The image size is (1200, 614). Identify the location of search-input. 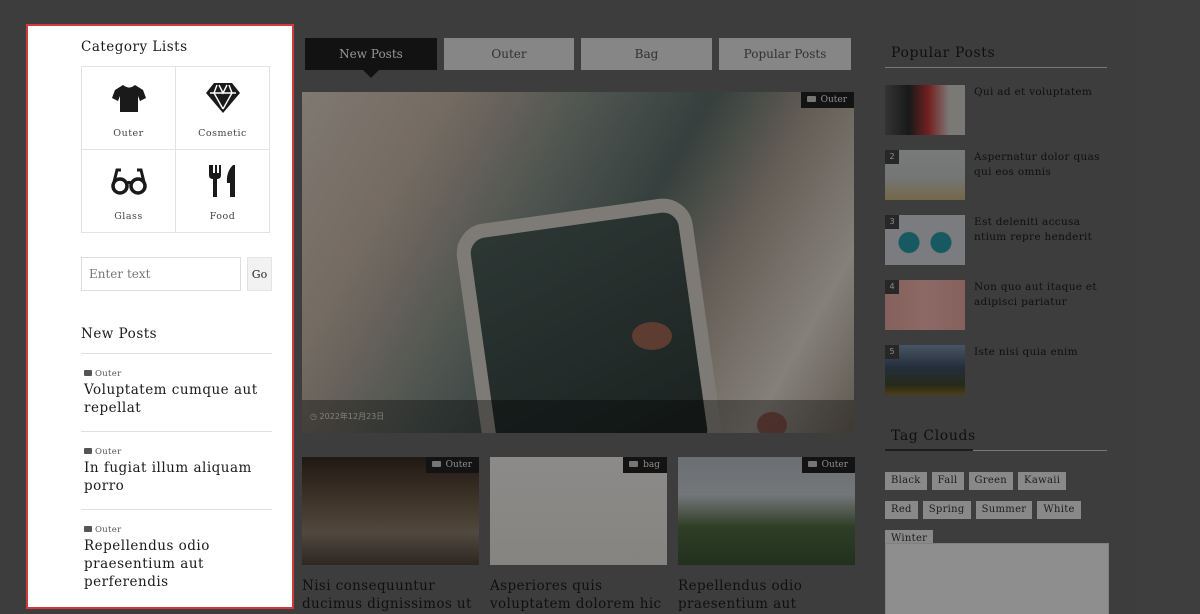
(161, 274).